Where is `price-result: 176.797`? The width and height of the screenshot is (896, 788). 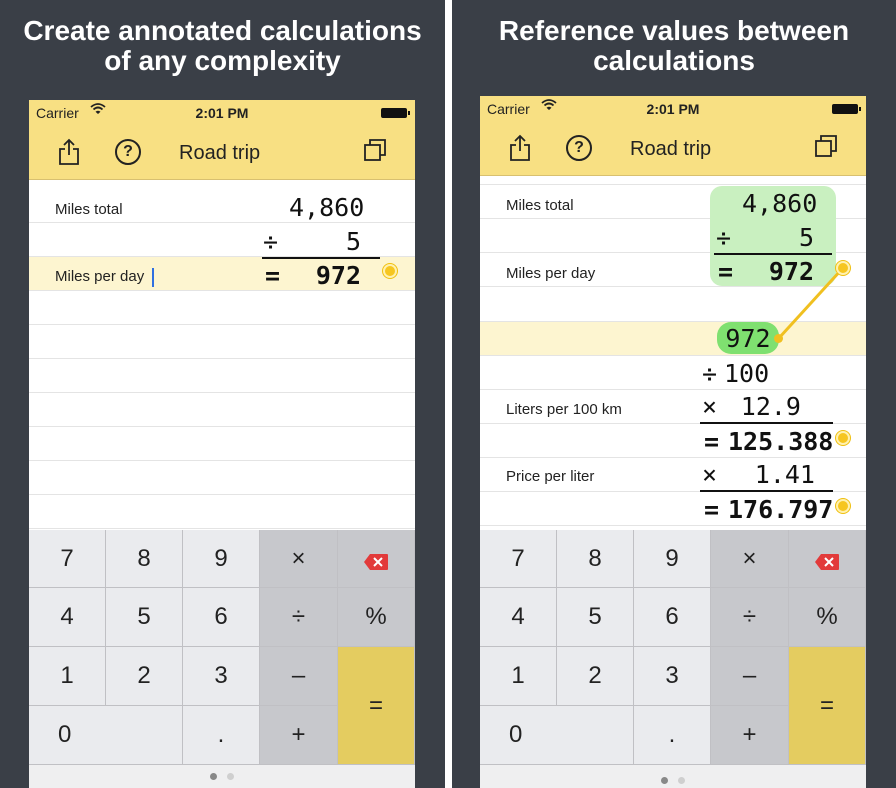
price-result: 176.797 is located at coordinates (780, 509).